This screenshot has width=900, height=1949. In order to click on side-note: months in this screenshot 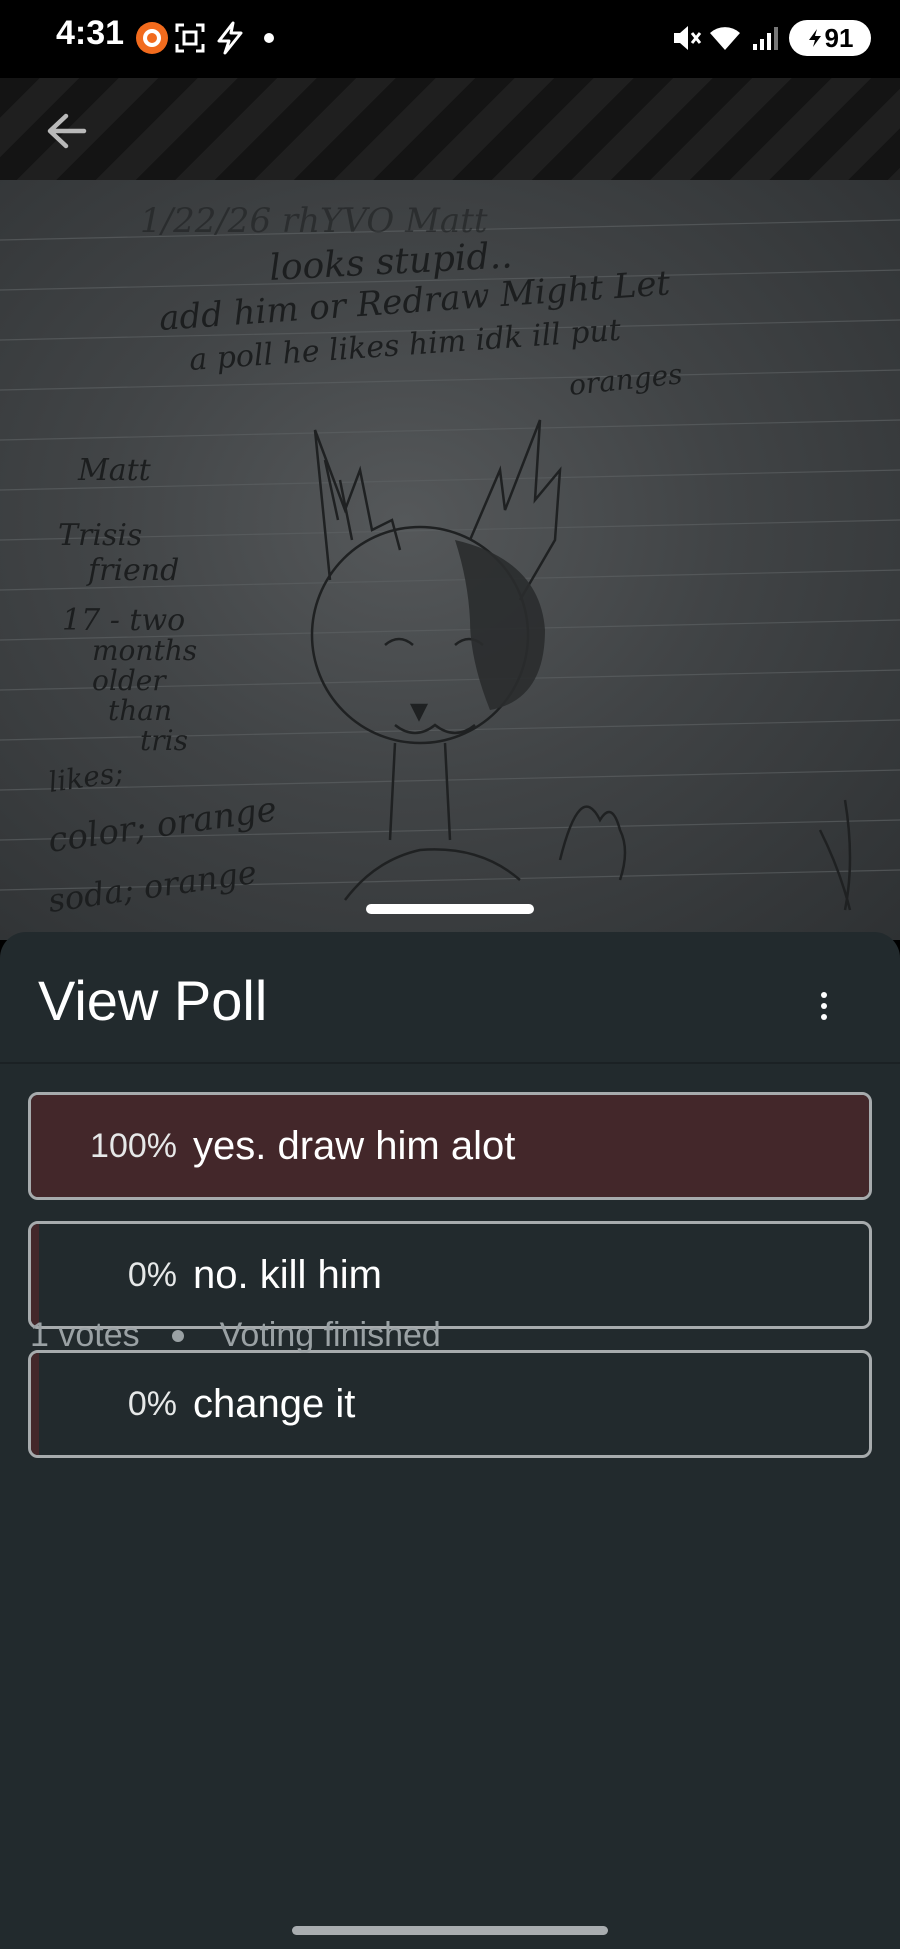, I will do `click(144, 650)`.